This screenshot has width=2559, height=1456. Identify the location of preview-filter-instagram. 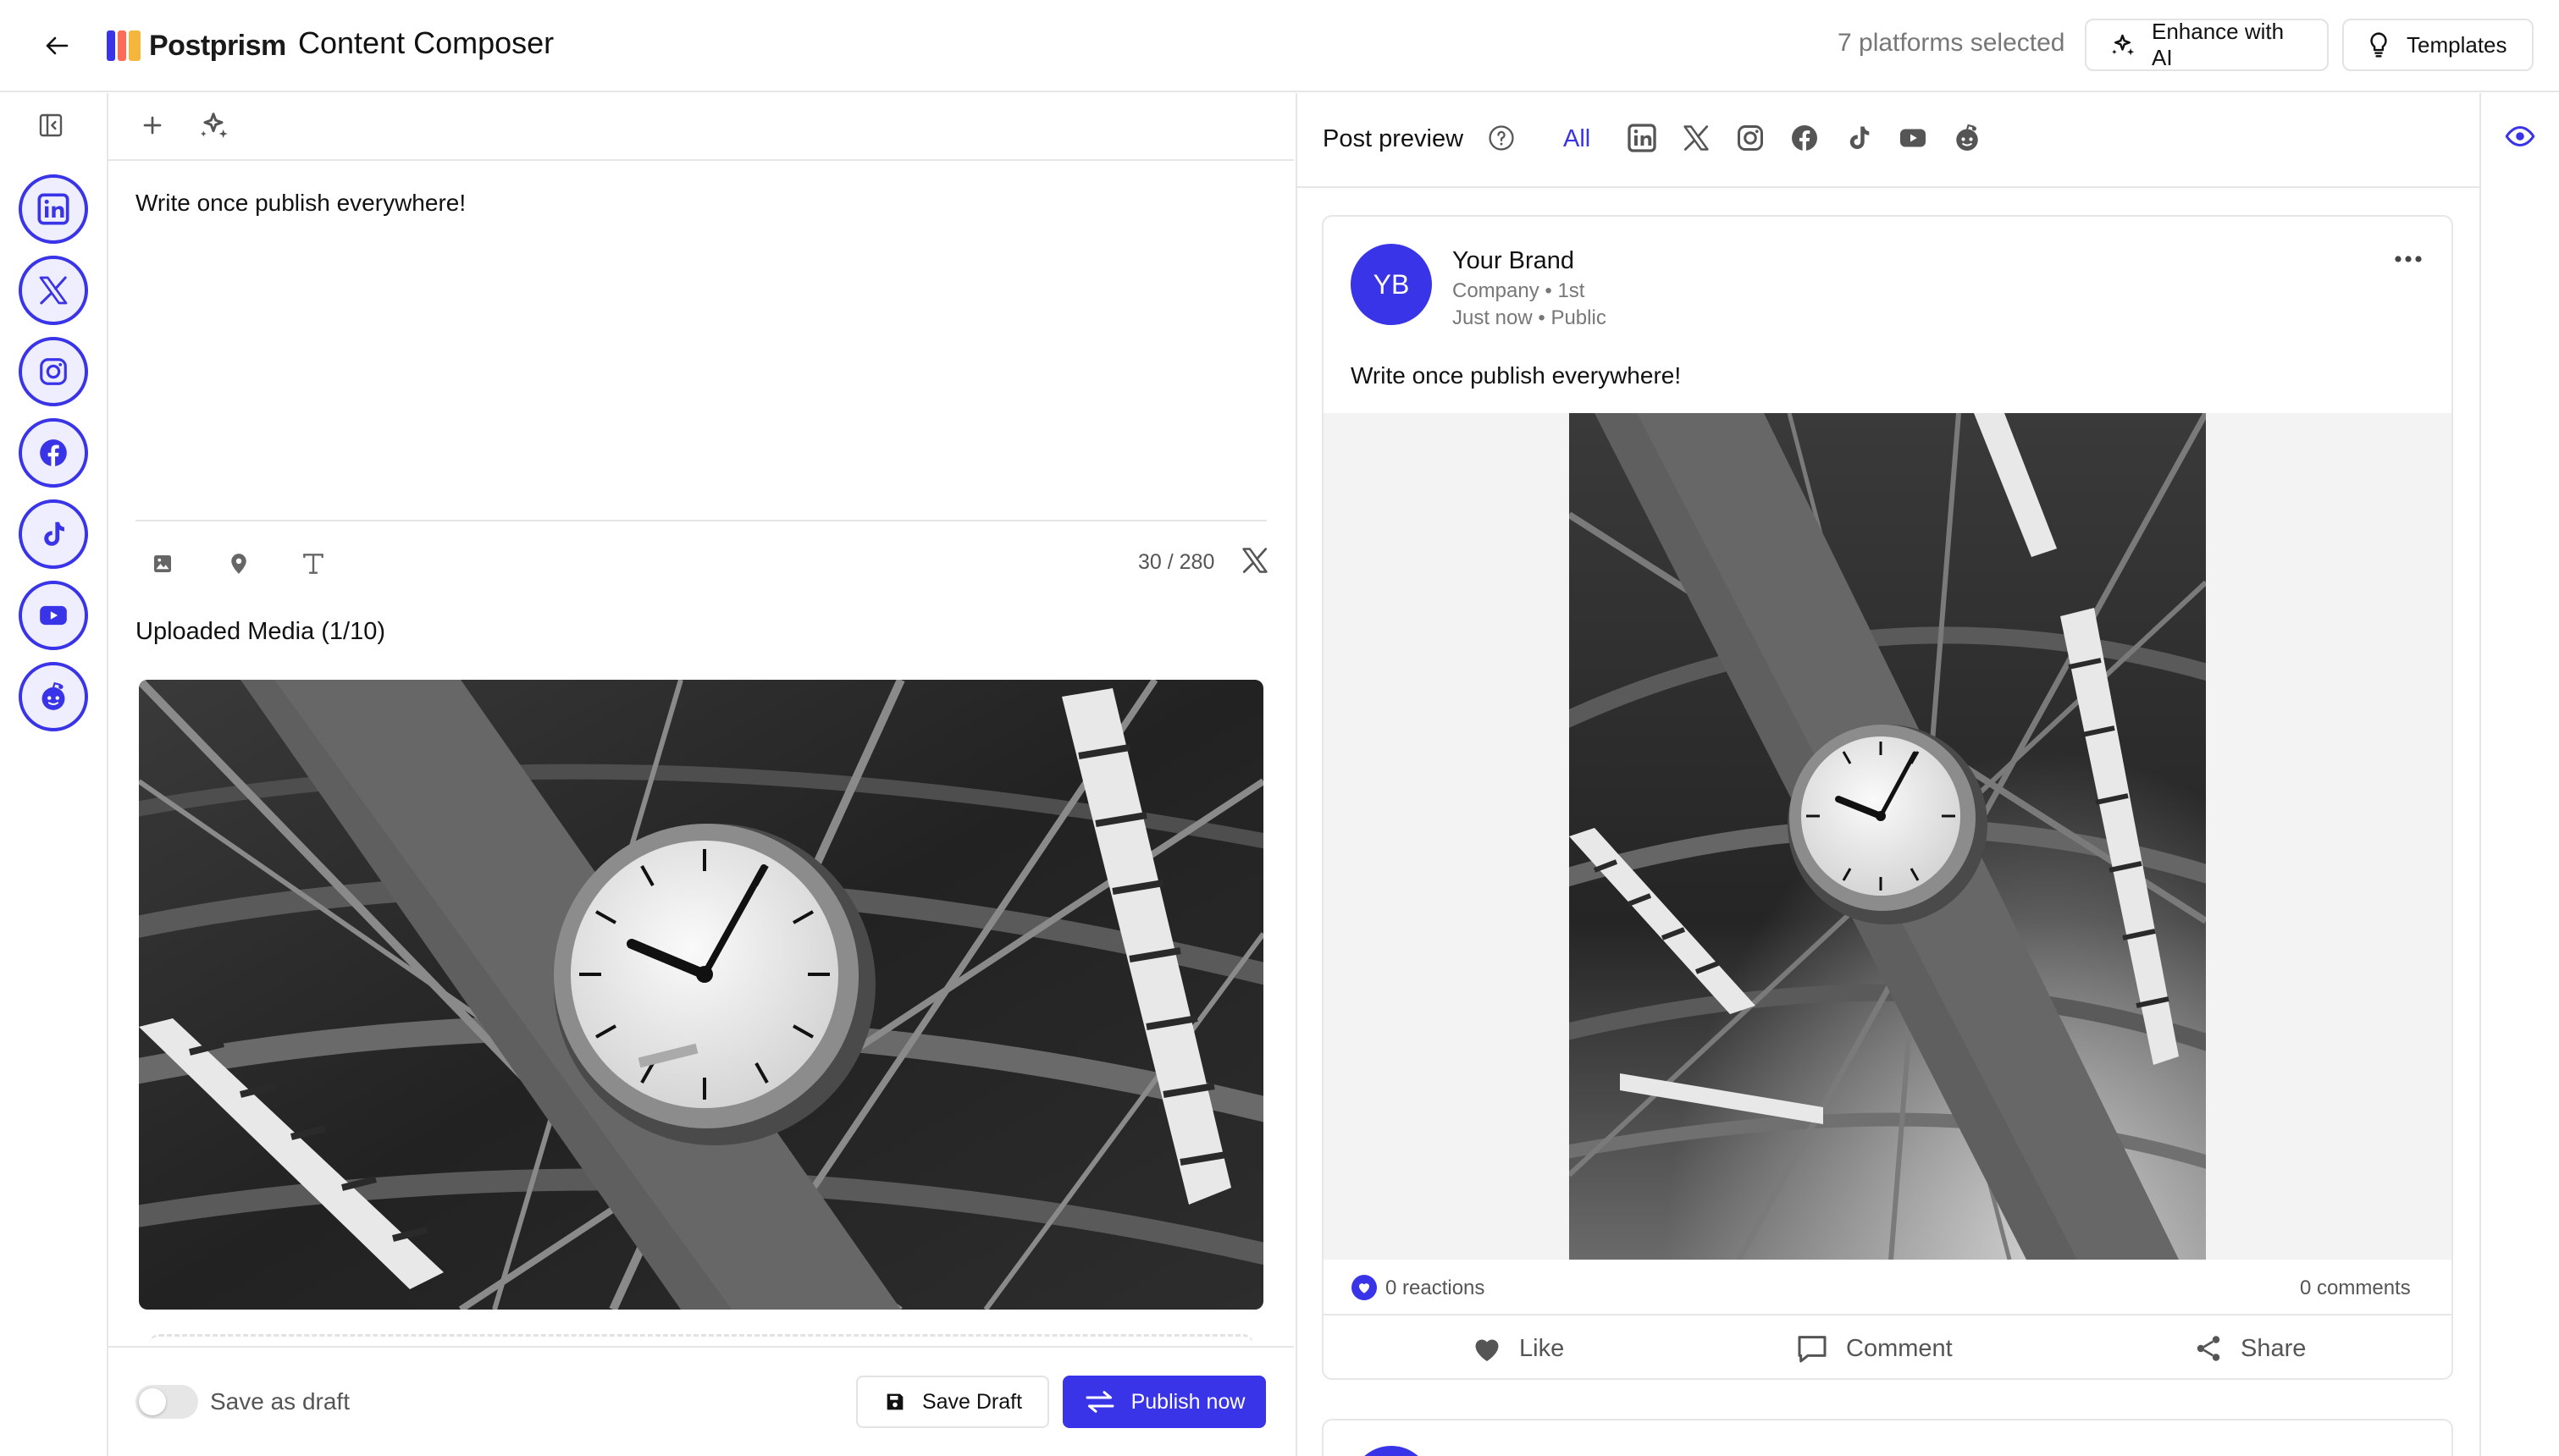
(1751, 138).